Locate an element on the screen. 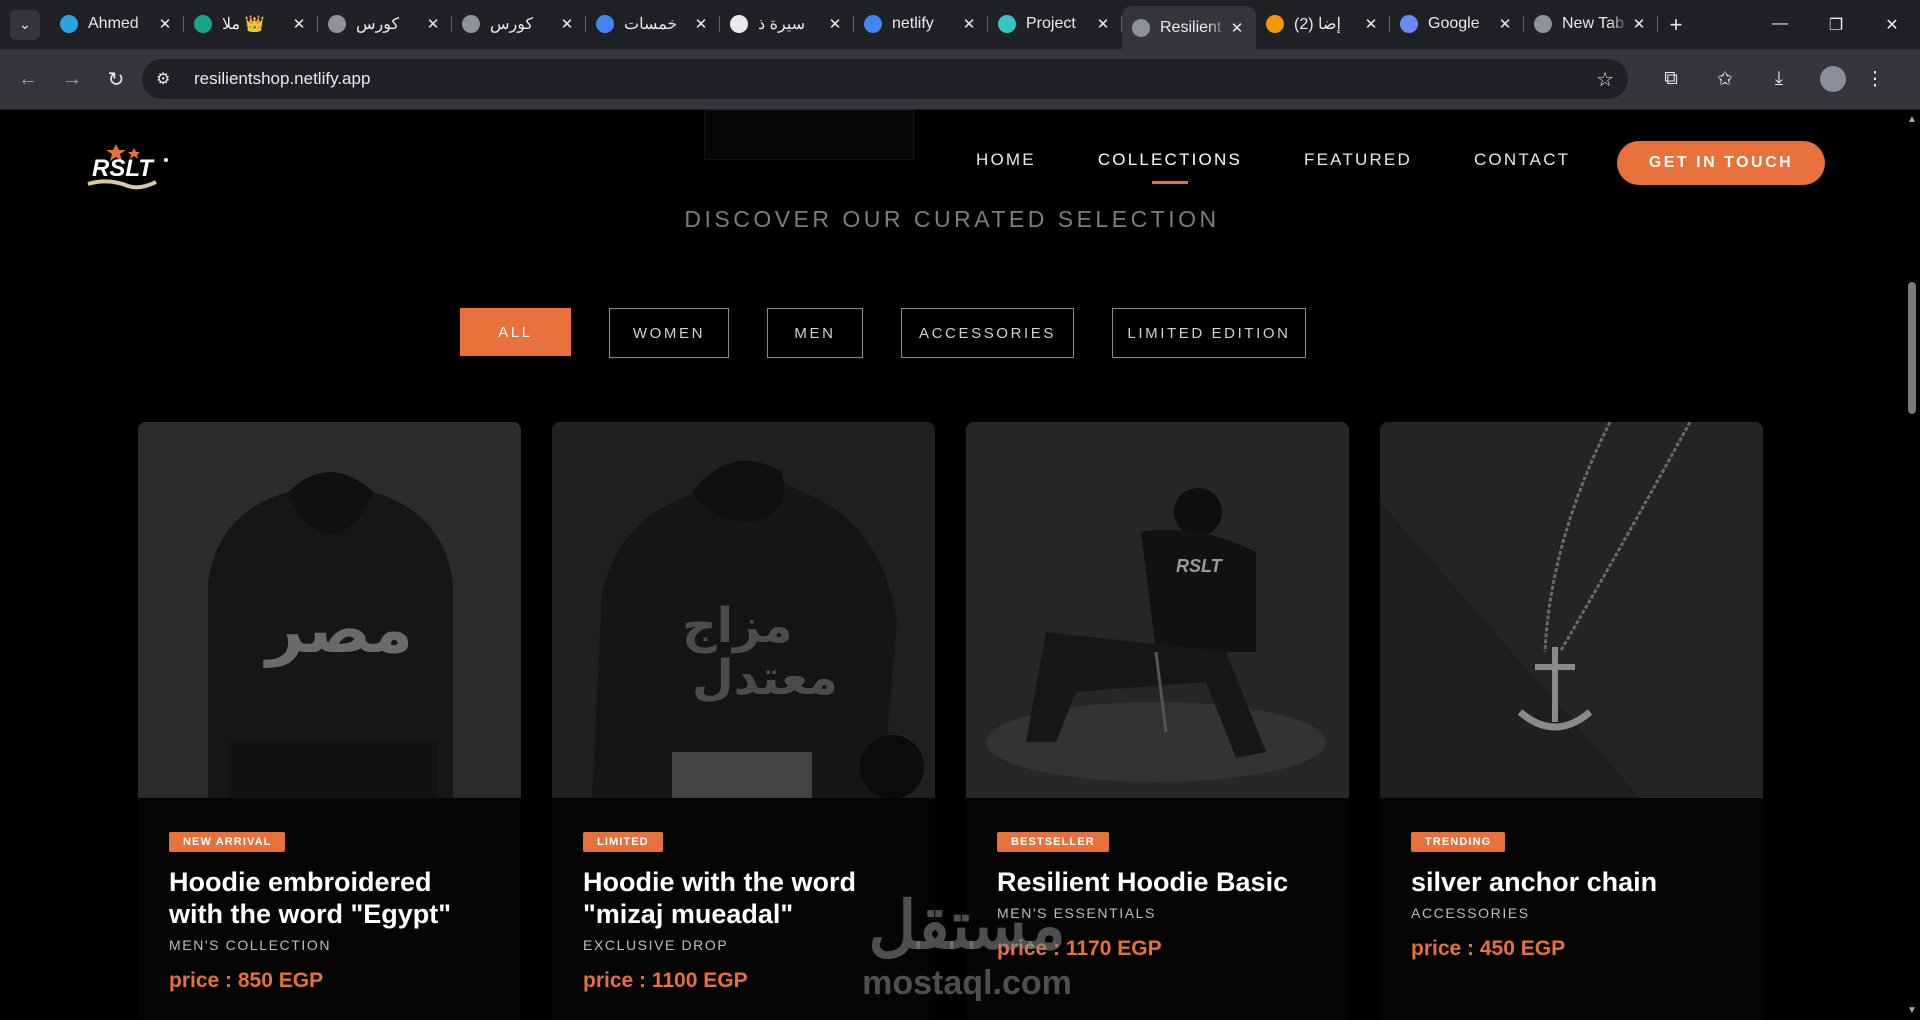 This screenshot has height=1020, width=1920. main-nav: HOME COLLECTIONS FEATURED CONTACT is located at coordinates (1304, 167).